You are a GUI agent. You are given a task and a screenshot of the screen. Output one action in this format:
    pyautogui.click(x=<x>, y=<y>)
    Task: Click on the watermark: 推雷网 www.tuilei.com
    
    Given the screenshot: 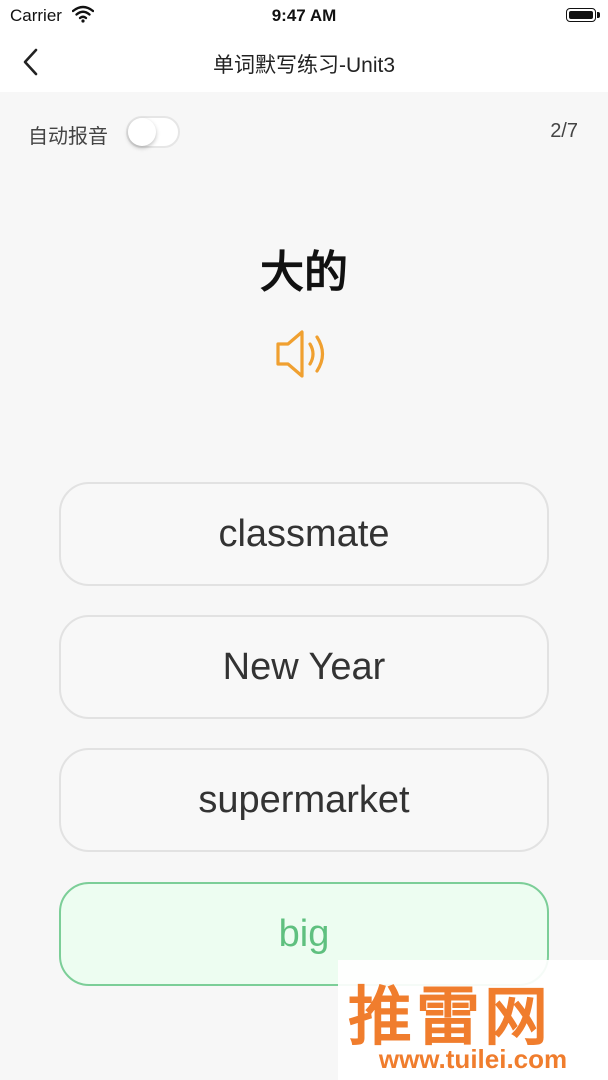 What is the action you would take?
    pyautogui.click(x=473, y=1020)
    